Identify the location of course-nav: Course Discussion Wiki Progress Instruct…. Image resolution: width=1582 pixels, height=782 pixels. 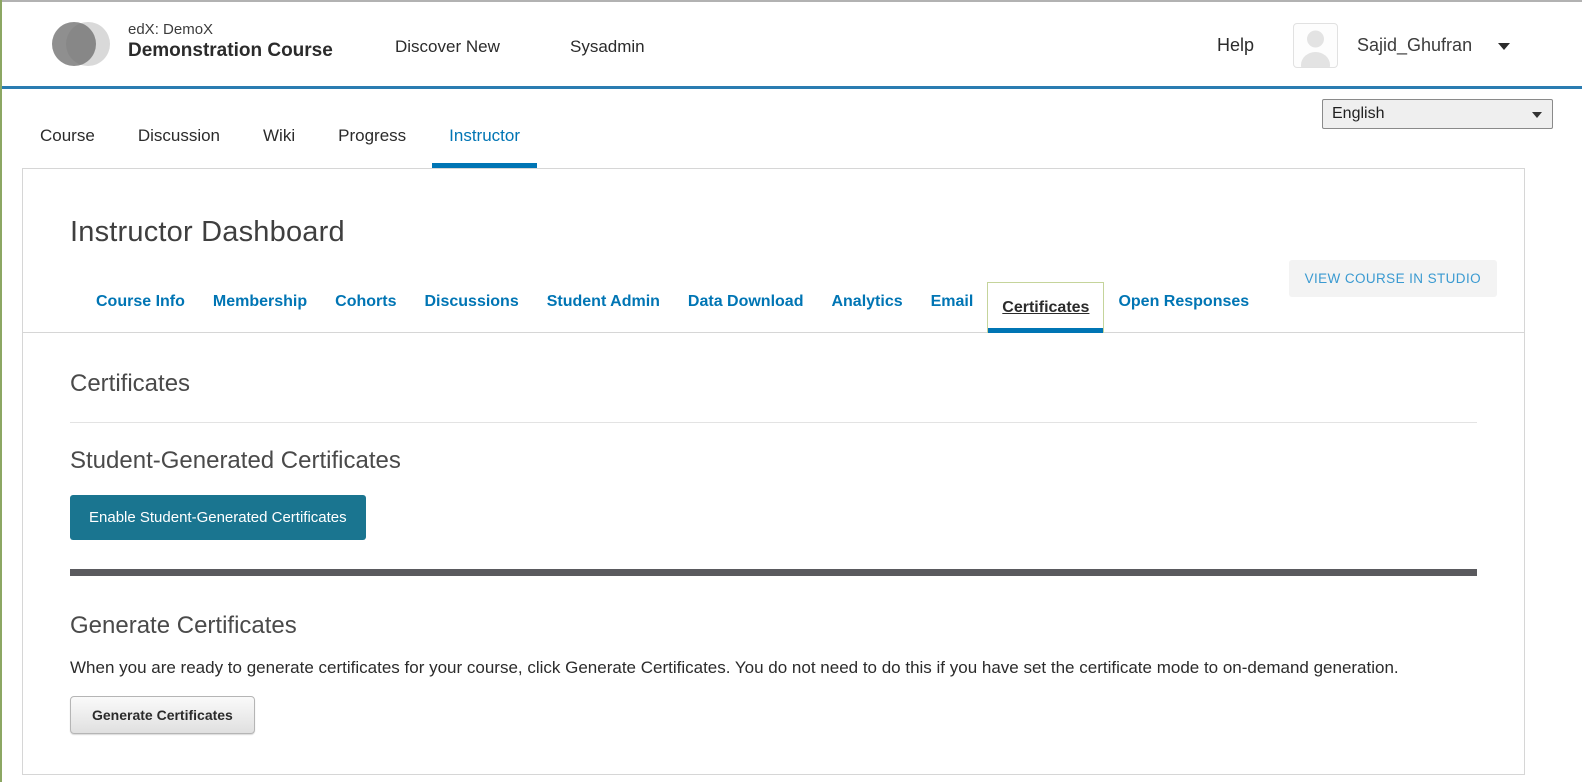
(288, 147).